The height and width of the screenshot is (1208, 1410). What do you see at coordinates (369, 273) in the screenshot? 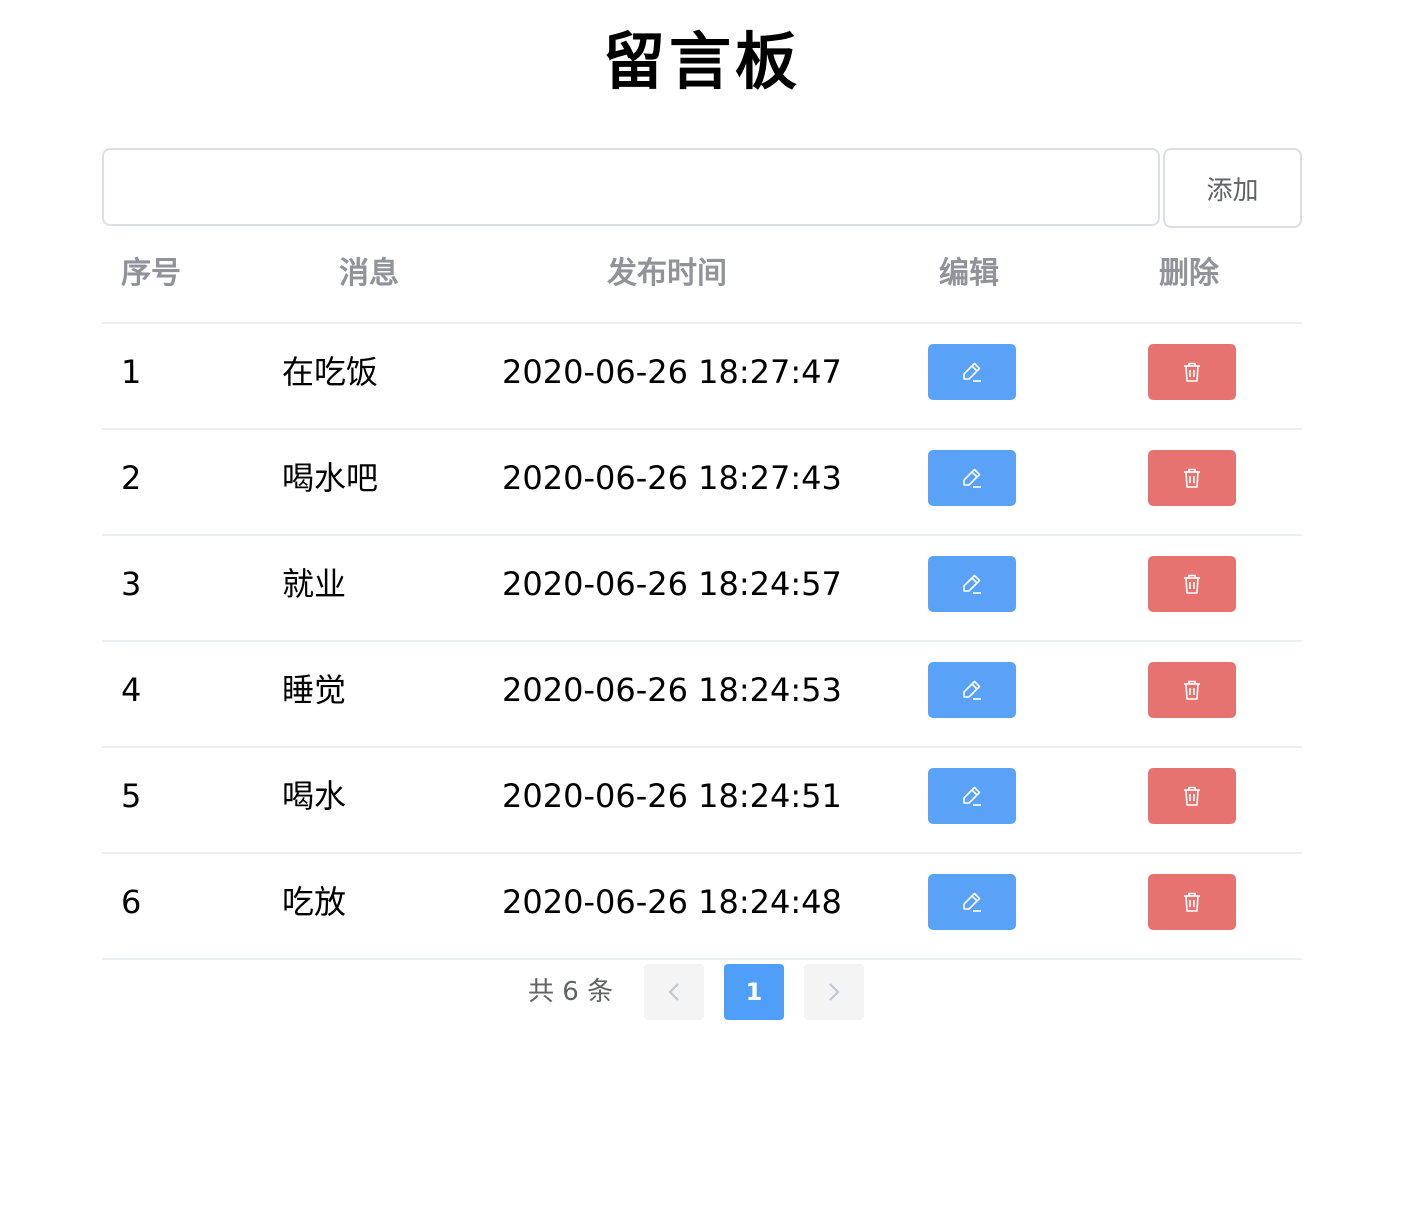
I see `header-message: 消息` at bounding box center [369, 273].